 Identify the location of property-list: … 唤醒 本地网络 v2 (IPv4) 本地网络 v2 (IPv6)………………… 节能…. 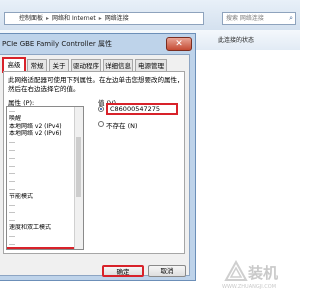
(45, 178).